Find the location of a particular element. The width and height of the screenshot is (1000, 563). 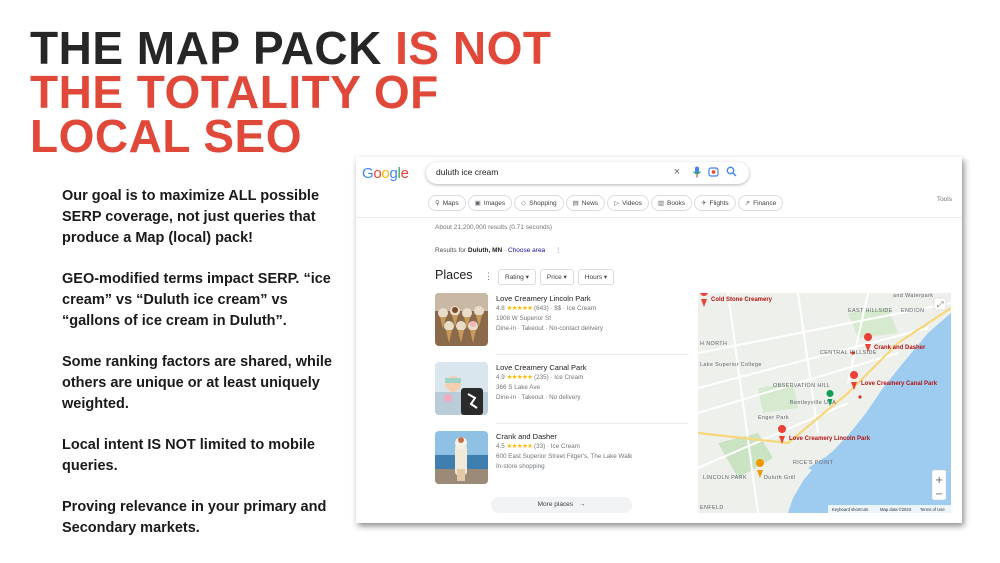

logo-letter: G is located at coordinates (368, 173).